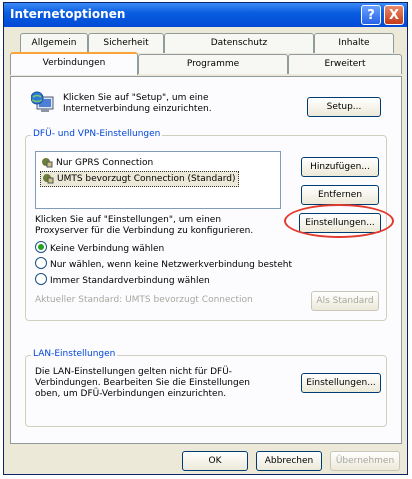  I want to click on radio-no-dial: Keine Verbindung wählen, so click(99, 247).